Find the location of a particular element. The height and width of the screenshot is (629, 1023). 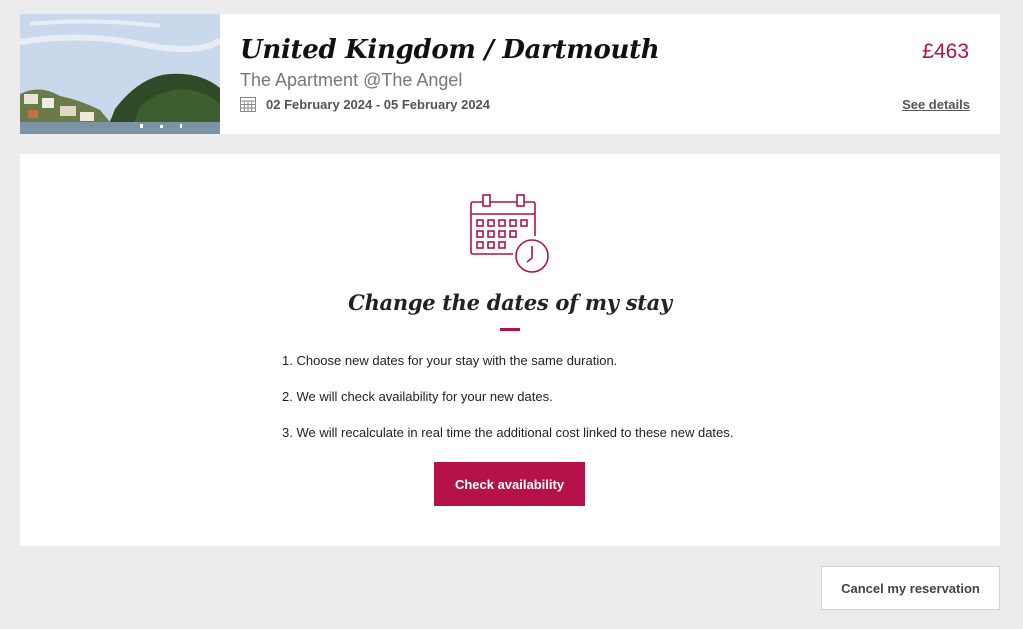

booking-price: £463 is located at coordinates (945, 51).